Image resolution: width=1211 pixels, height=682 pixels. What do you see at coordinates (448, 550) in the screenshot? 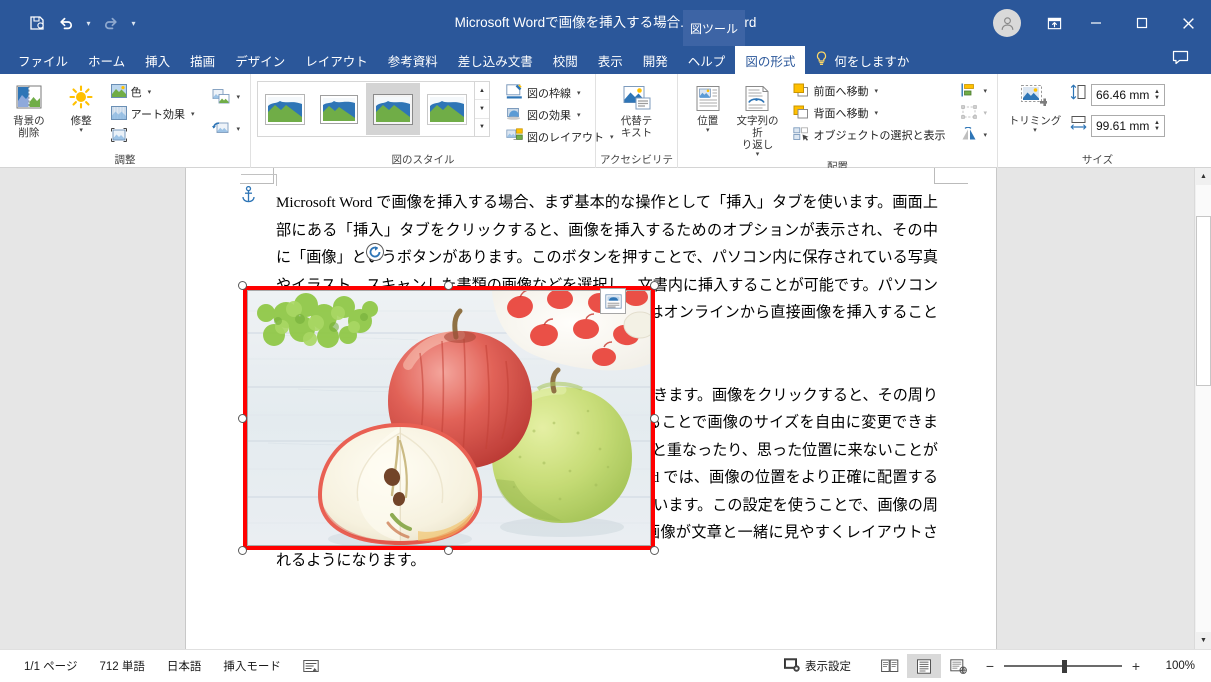
I see `resize-handle-bottom-center` at bounding box center [448, 550].